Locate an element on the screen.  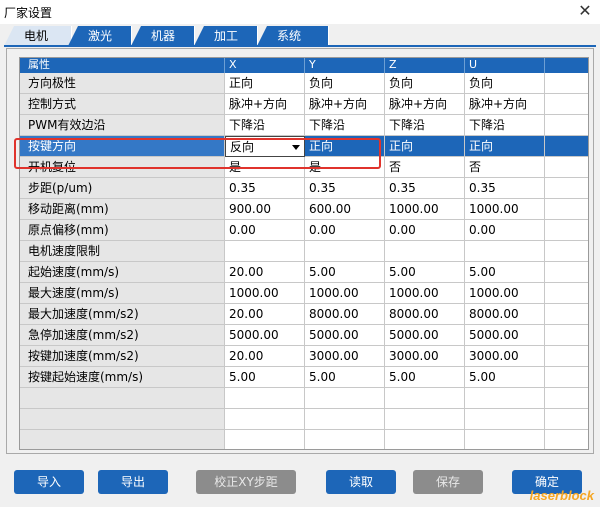
dropdown-arrow-icon is located at coordinates (296, 147).